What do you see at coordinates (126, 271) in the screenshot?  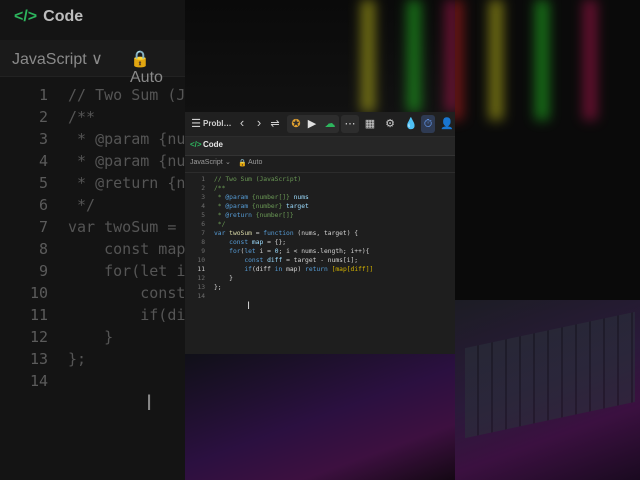 I see `background-code-text: for(let i` at bounding box center [126, 271].